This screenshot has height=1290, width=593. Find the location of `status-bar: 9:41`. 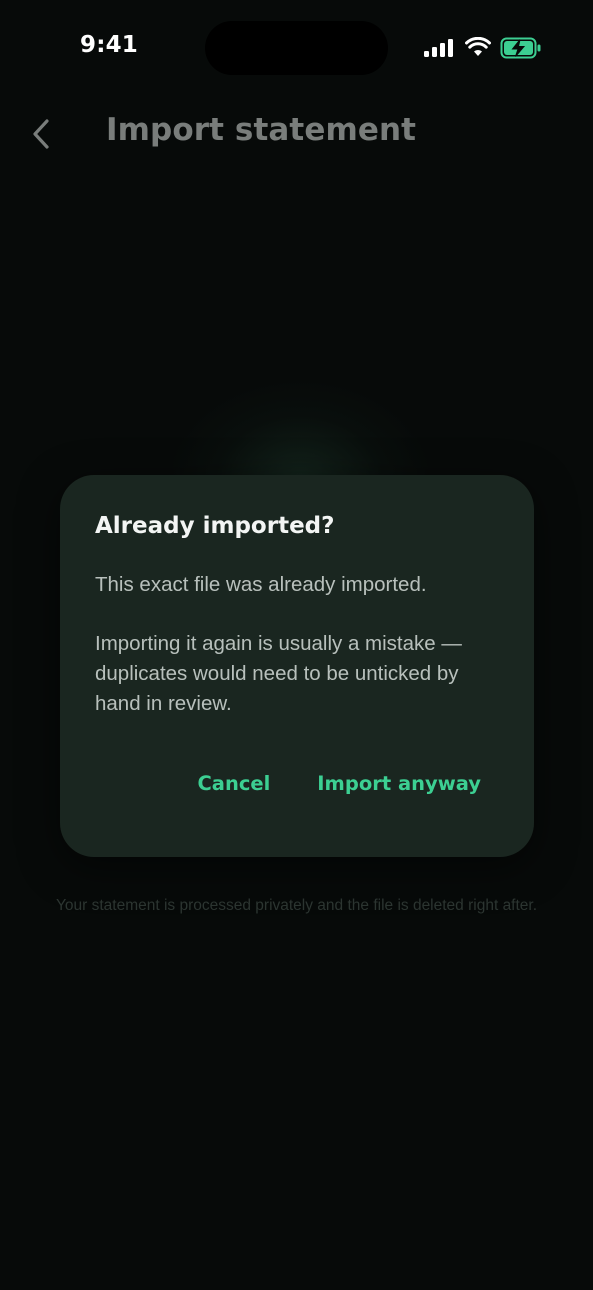

status-bar: 9:41 is located at coordinates (296, 48).